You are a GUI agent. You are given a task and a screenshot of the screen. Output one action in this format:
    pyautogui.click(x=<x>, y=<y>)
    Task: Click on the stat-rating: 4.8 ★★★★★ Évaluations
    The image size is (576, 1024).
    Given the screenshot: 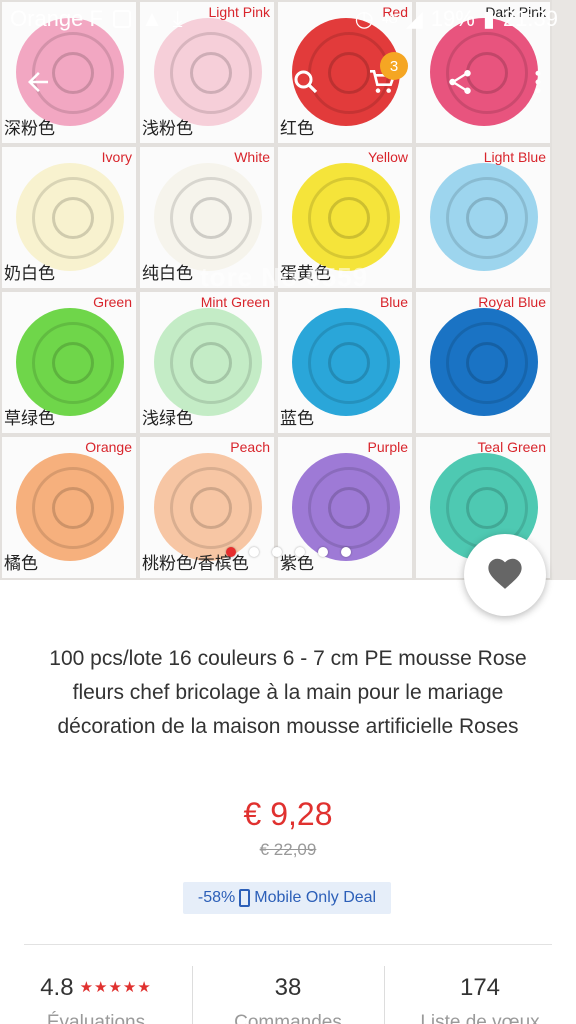 What is the action you would take?
    pyautogui.click(x=96, y=995)
    